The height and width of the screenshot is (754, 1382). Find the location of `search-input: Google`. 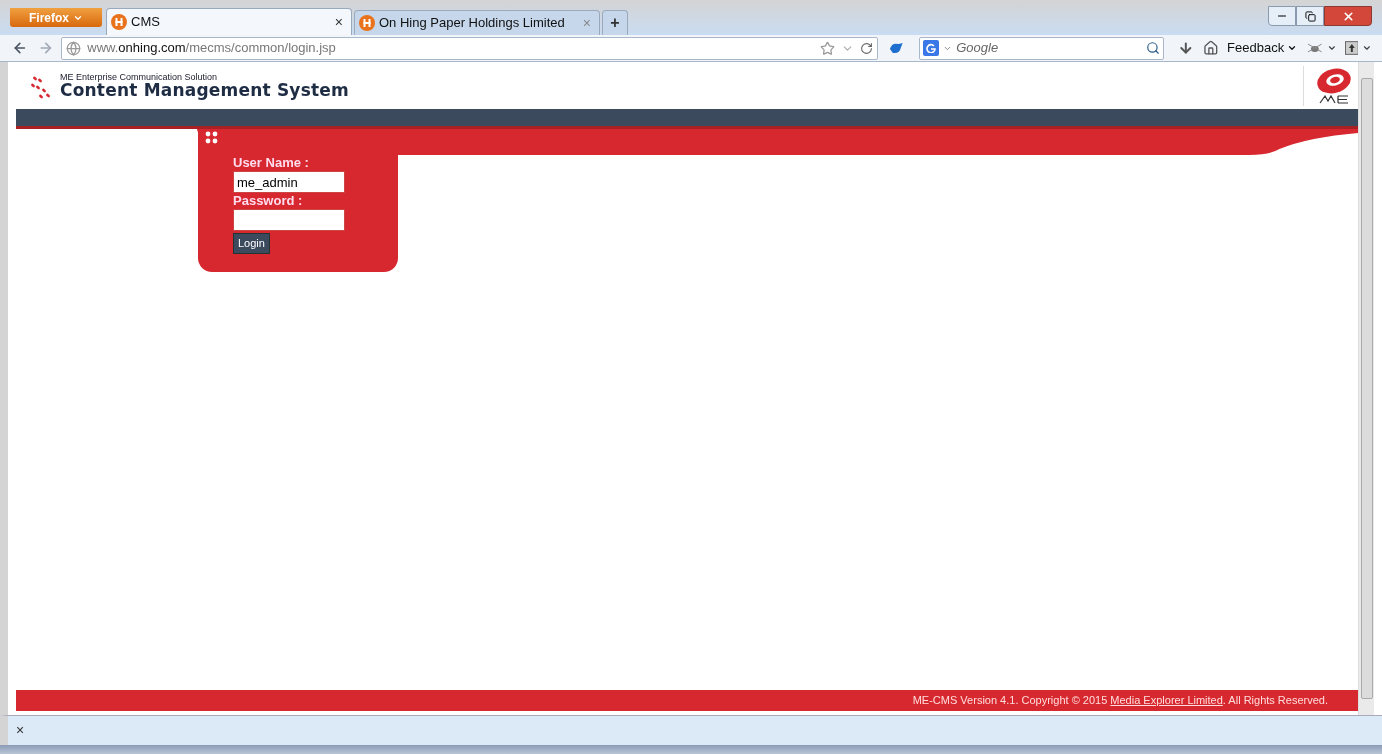

search-input: Google is located at coordinates (1049, 48).